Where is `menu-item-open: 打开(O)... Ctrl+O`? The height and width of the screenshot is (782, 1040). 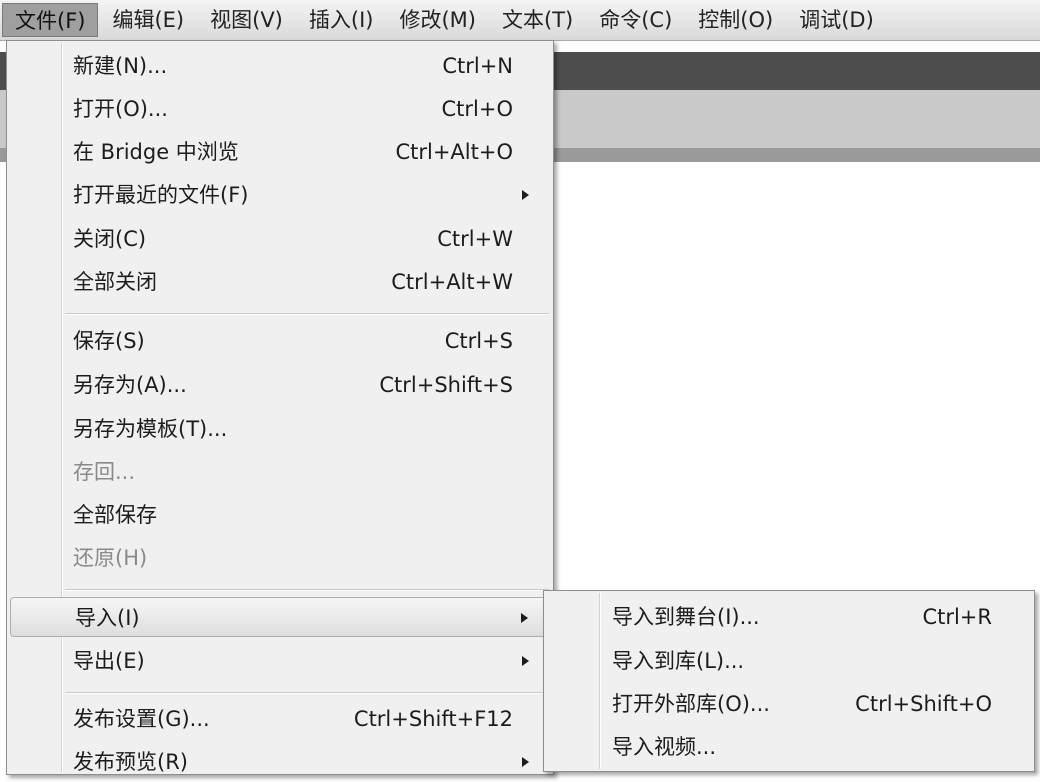 menu-item-open: 打开(O)... Ctrl+O is located at coordinates (280, 109).